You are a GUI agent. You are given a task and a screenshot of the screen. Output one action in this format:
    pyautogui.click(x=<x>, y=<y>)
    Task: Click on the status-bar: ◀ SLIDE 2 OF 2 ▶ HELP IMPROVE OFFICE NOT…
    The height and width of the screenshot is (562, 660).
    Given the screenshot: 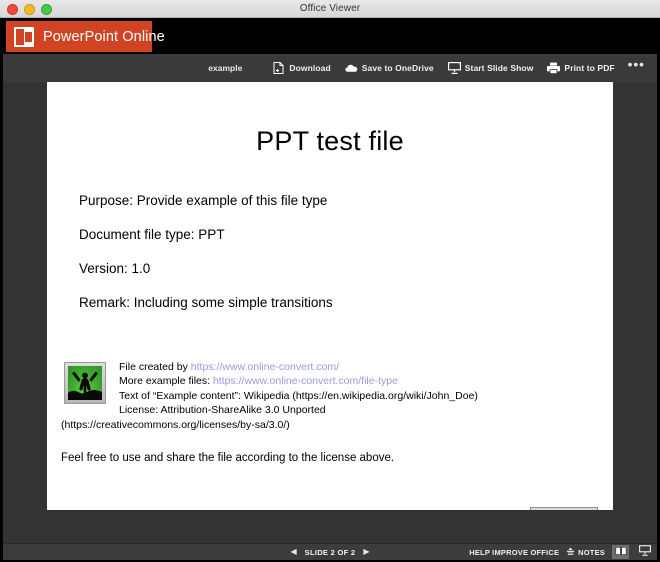 What is the action you would take?
    pyautogui.click(x=330, y=551)
    